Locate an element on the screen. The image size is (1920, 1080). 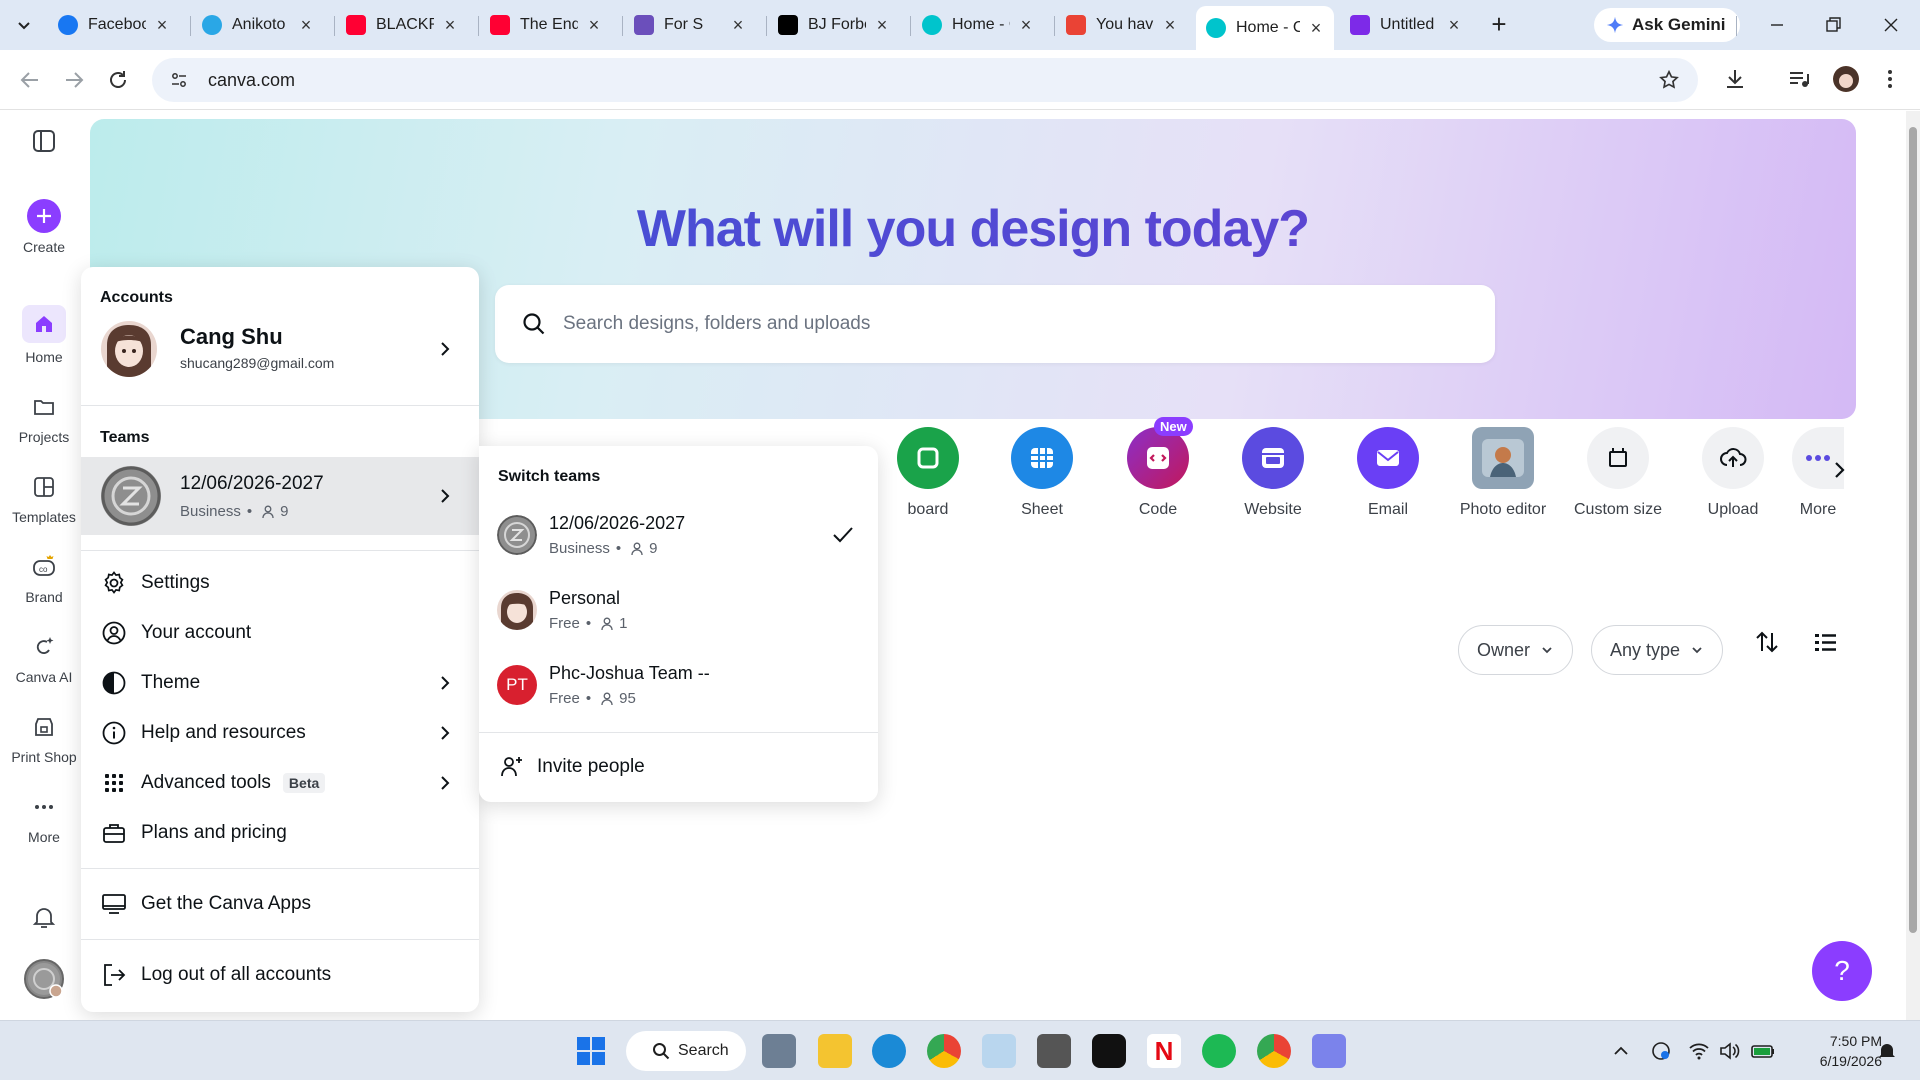
design-type-photo-editor: Photo editor is located at coordinates (1503, 473).